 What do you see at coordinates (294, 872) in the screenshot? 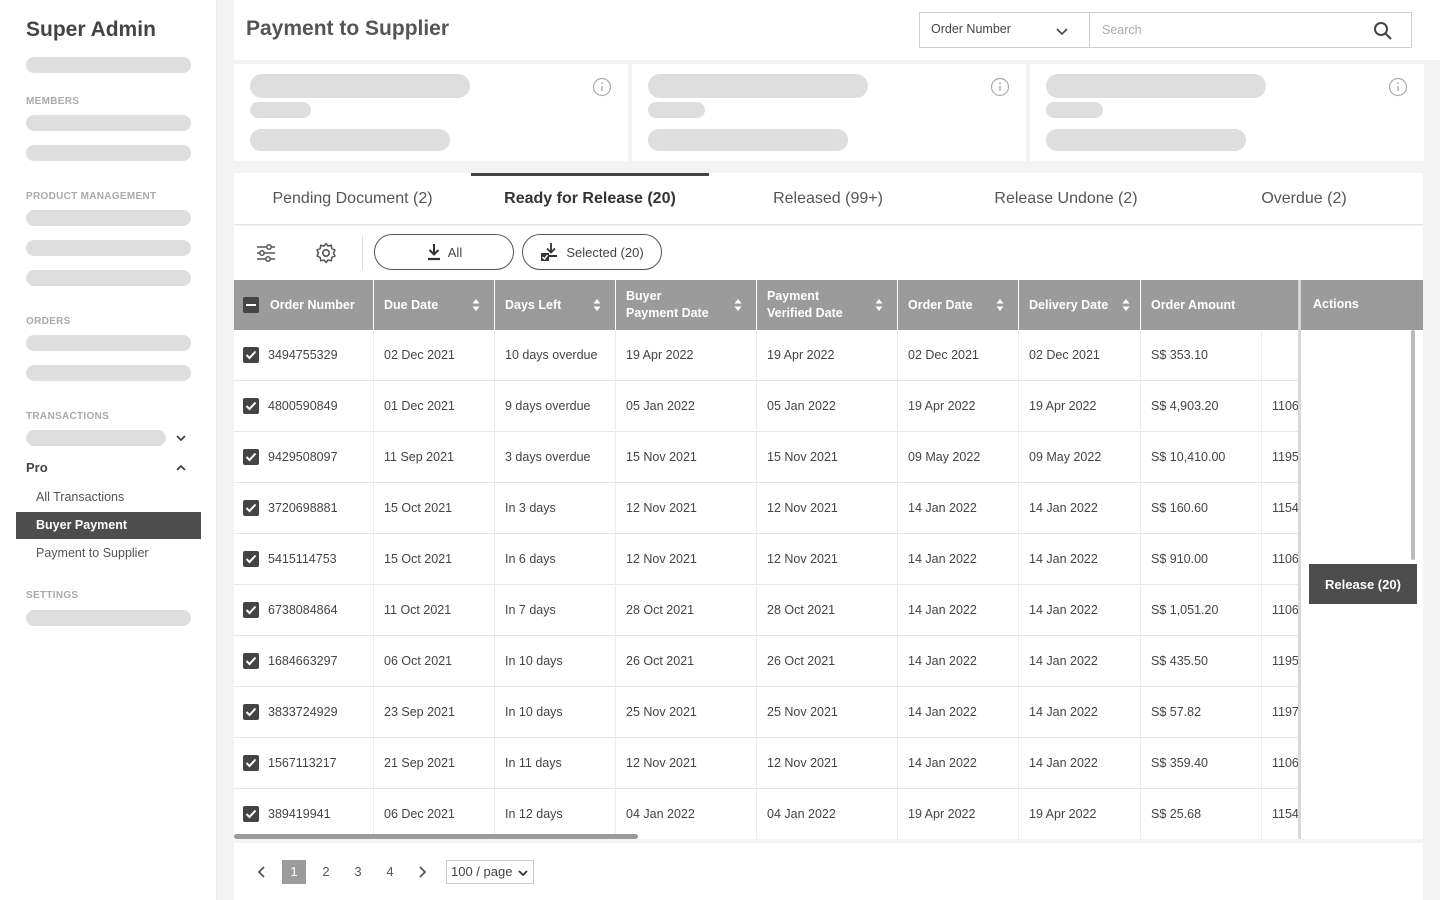
I see `page-button-1: 1` at bounding box center [294, 872].